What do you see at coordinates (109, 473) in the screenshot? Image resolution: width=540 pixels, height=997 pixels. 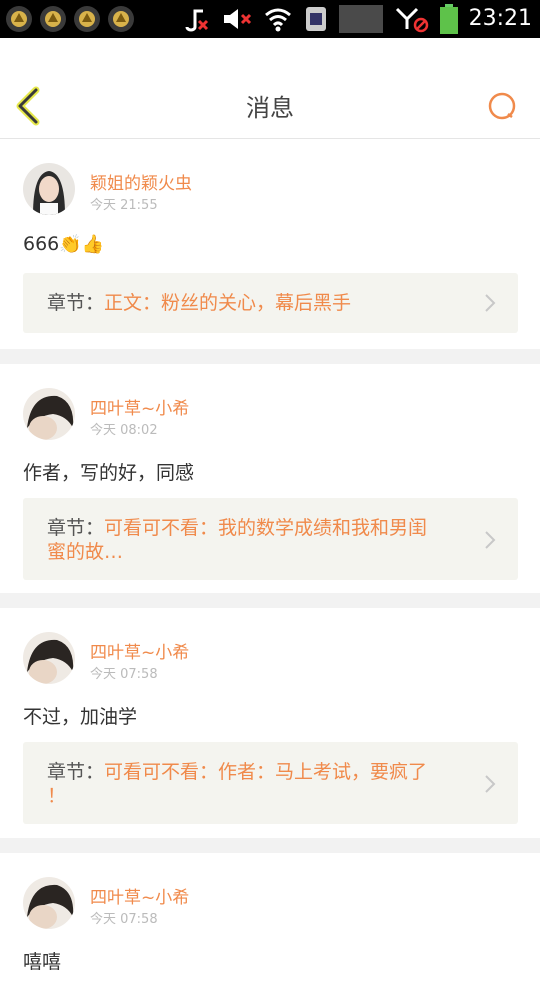 I see `message-content: 作者，写的好，同感` at bounding box center [109, 473].